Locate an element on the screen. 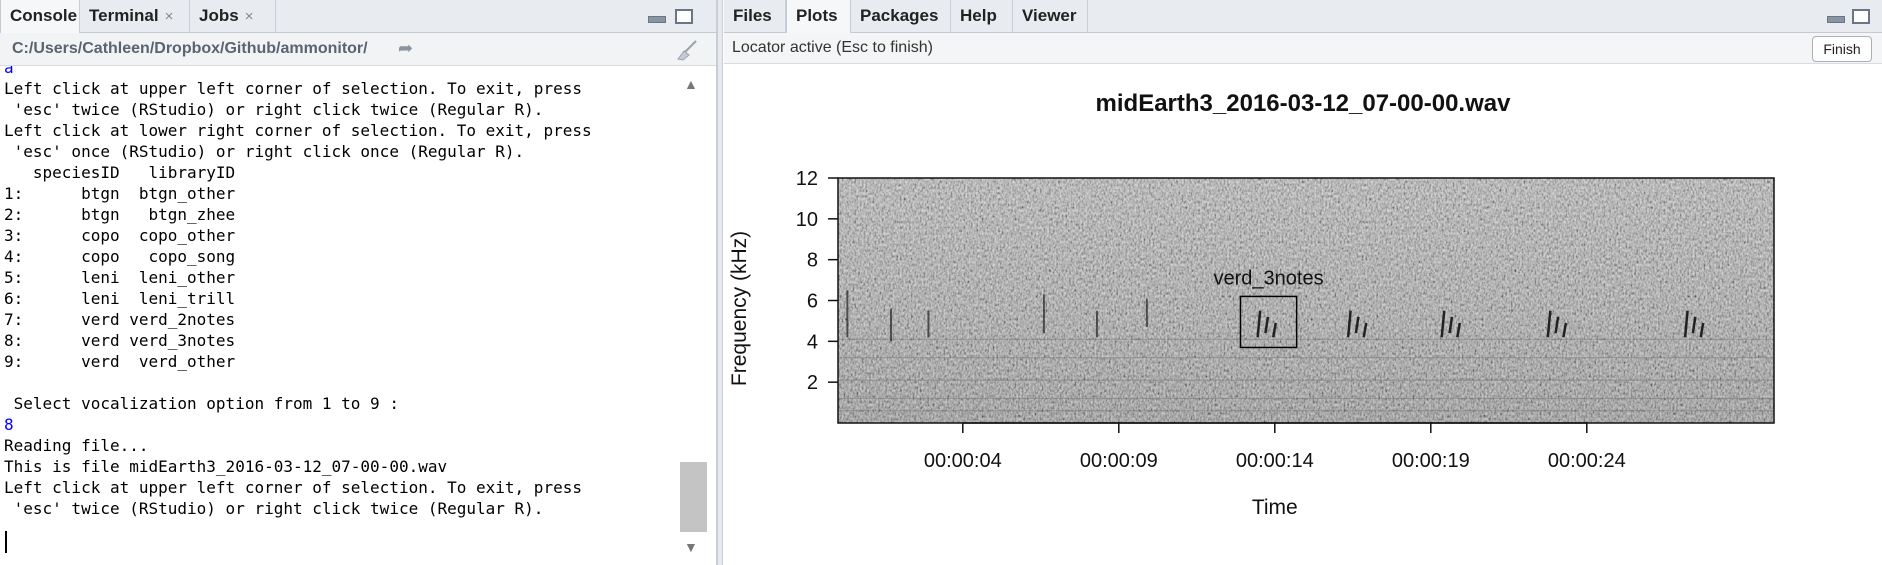  tab-terminal: Terminal × is located at coordinates (135, 16).